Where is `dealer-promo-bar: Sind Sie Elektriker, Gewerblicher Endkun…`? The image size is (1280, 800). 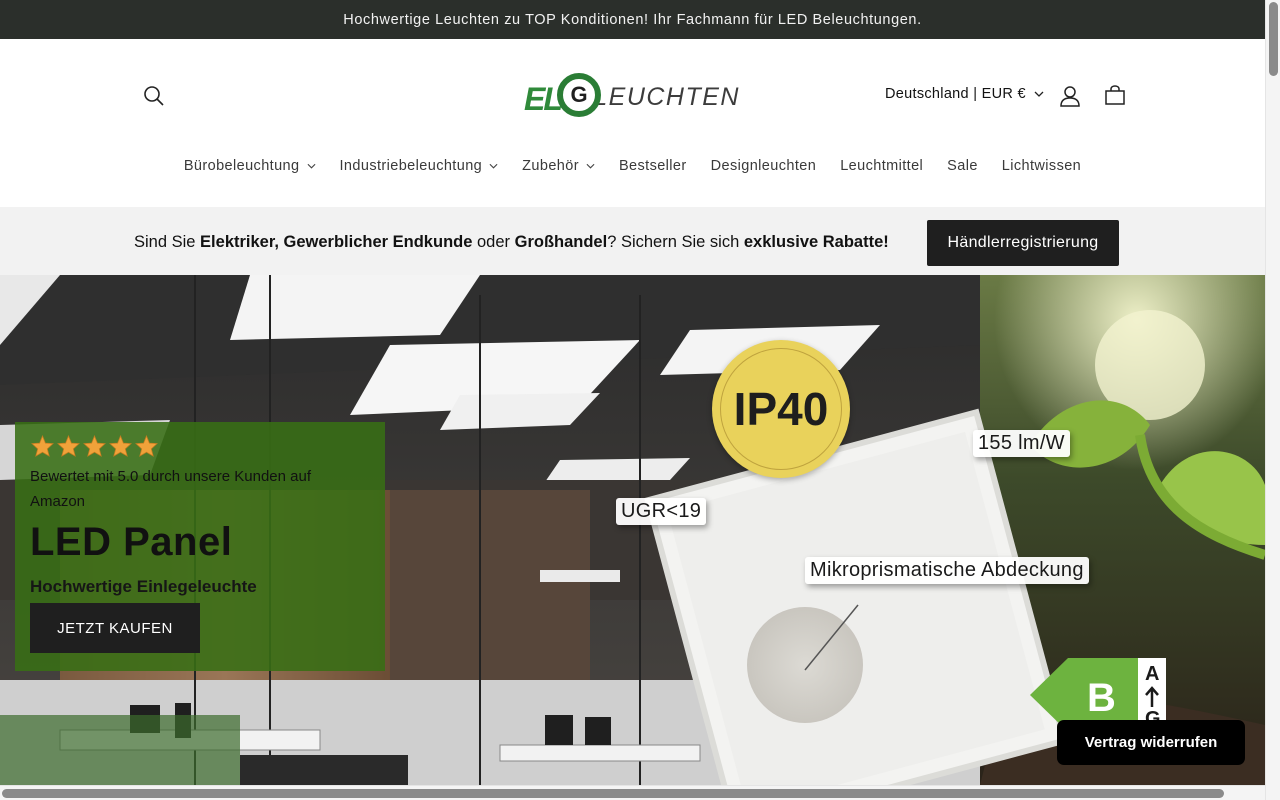
dealer-promo-bar: Sind Sie Elektriker, Gewerblicher Endkun… is located at coordinates (632, 241).